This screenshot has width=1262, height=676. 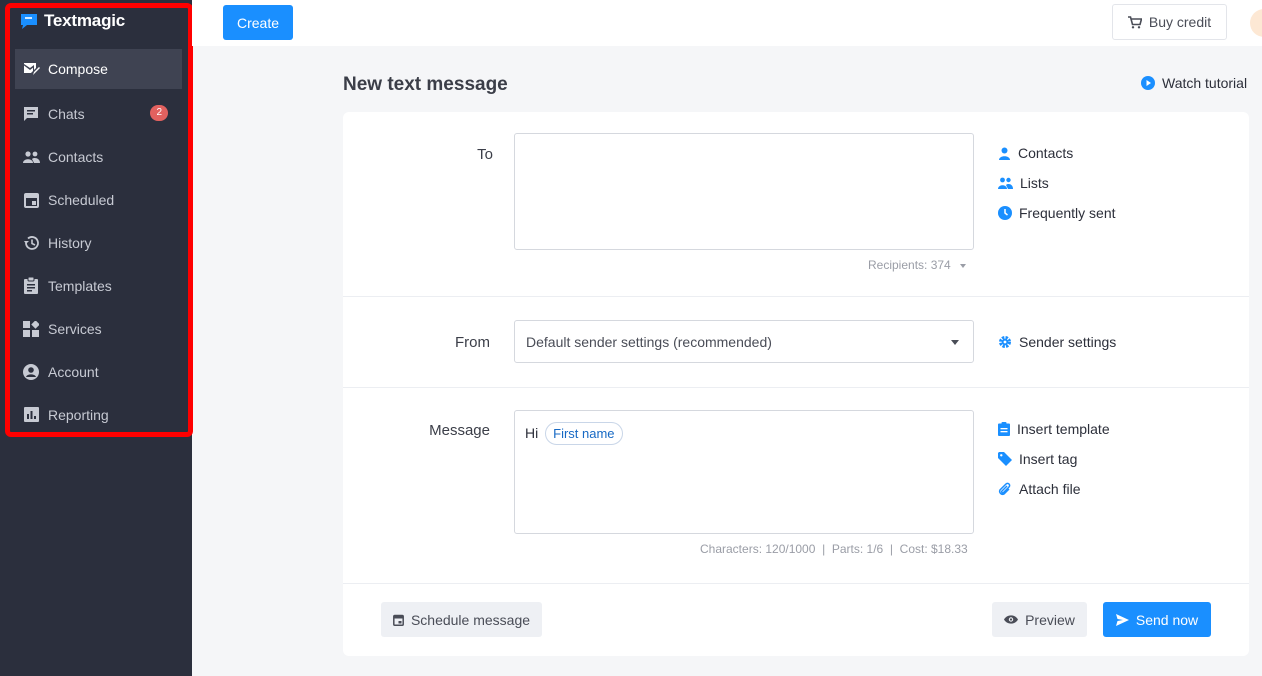 I want to click on sender-select-value: Default sender settings (recommended), so click(x=649, y=341).